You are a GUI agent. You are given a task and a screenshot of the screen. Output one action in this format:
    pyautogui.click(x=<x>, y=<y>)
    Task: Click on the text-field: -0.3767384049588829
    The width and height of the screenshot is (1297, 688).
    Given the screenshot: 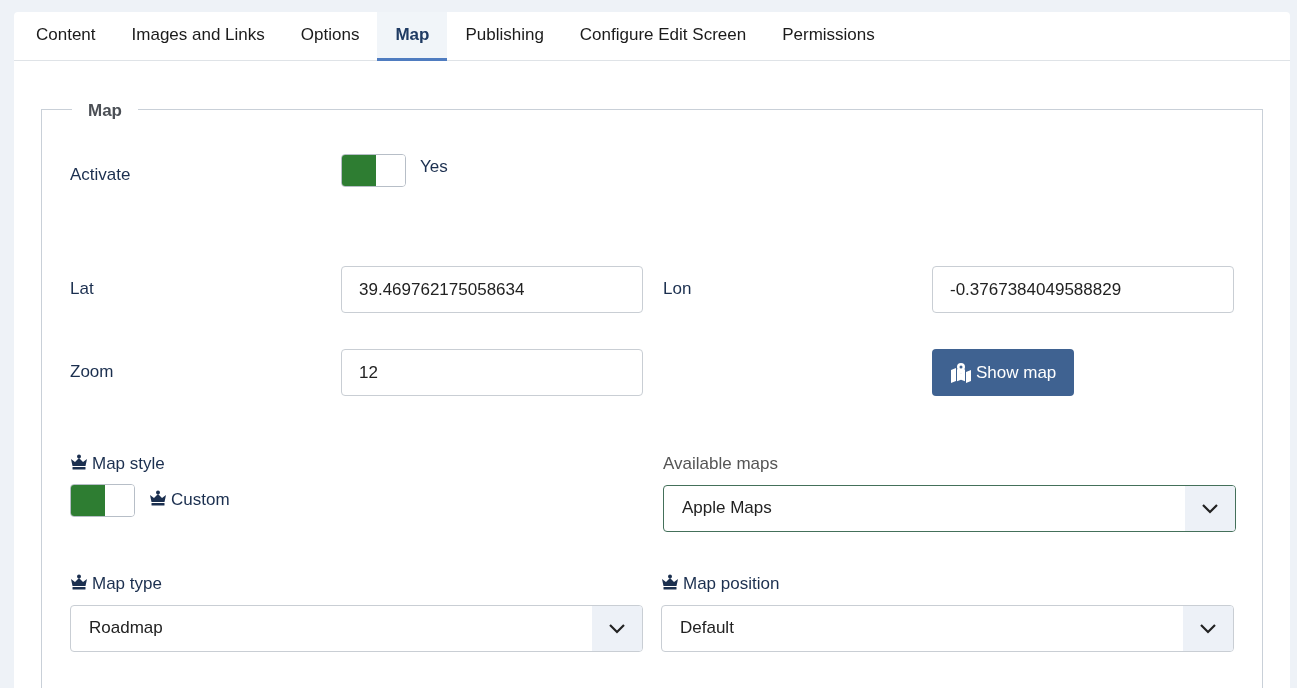 What is the action you would take?
    pyautogui.click(x=1083, y=289)
    